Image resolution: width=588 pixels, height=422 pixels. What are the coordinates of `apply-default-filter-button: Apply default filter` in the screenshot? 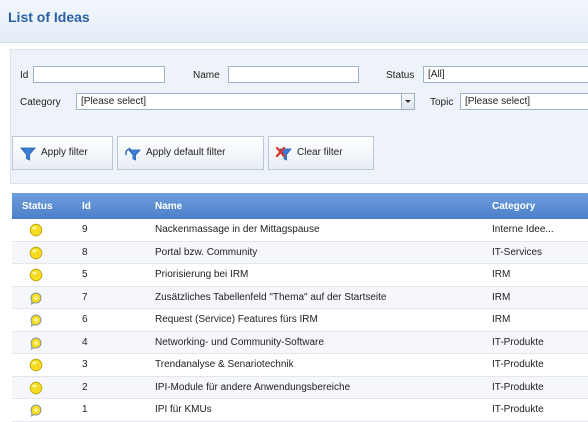 It's located at (190, 153).